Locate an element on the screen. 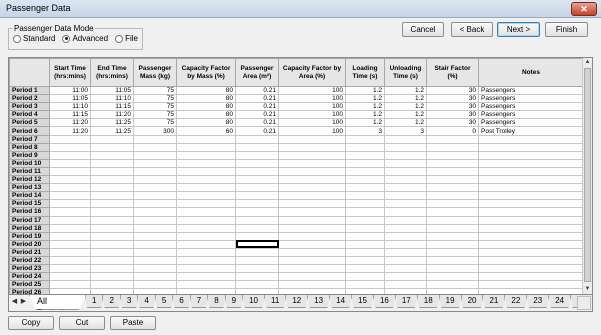 This screenshot has width=601, height=335. column-header: Passenger Area (m²) is located at coordinates (257, 72).